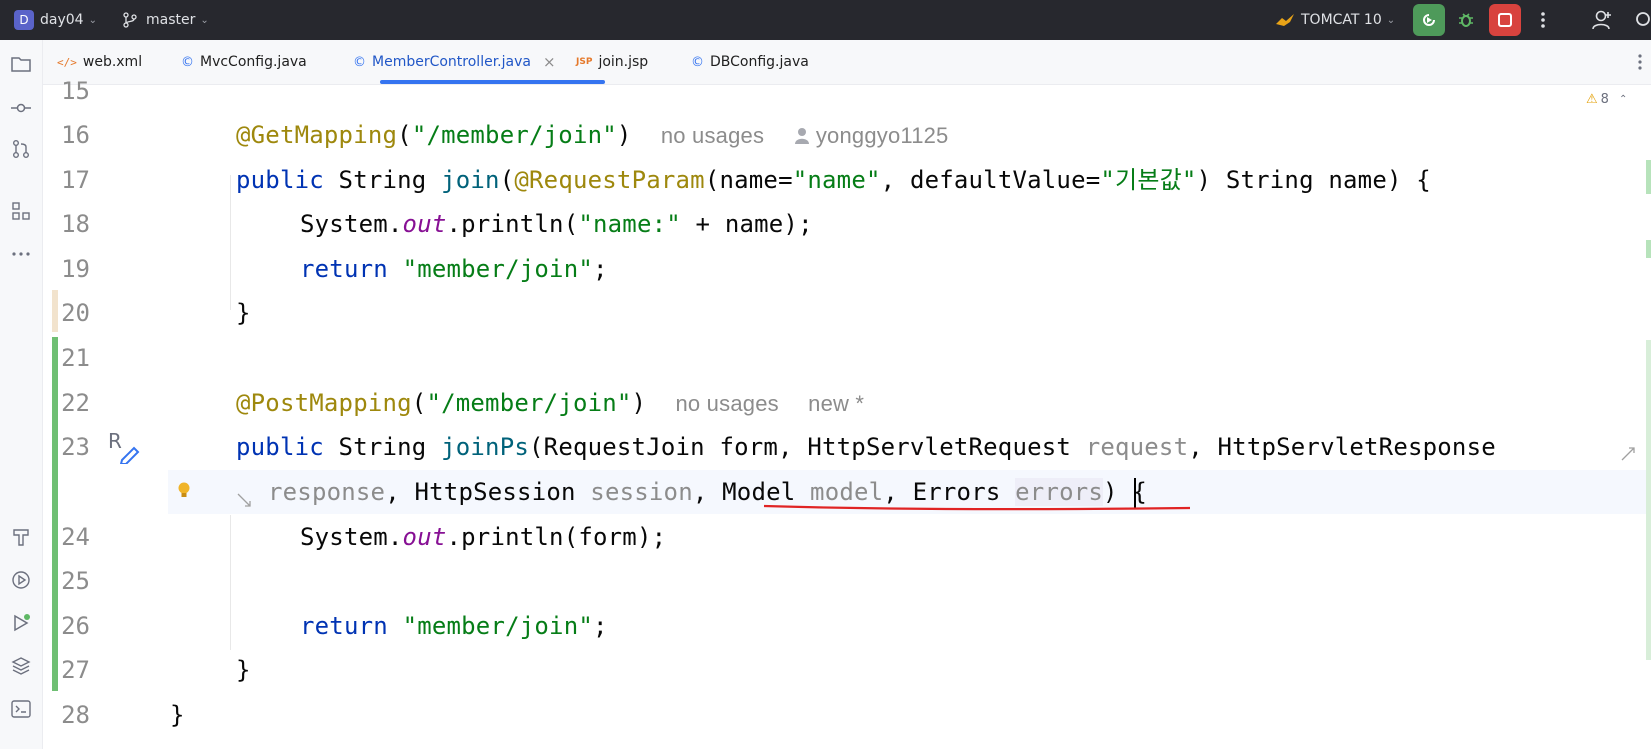 The height and width of the screenshot is (749, 1651). I want to click on tab-label: MemberController.java, so click(451, 62).